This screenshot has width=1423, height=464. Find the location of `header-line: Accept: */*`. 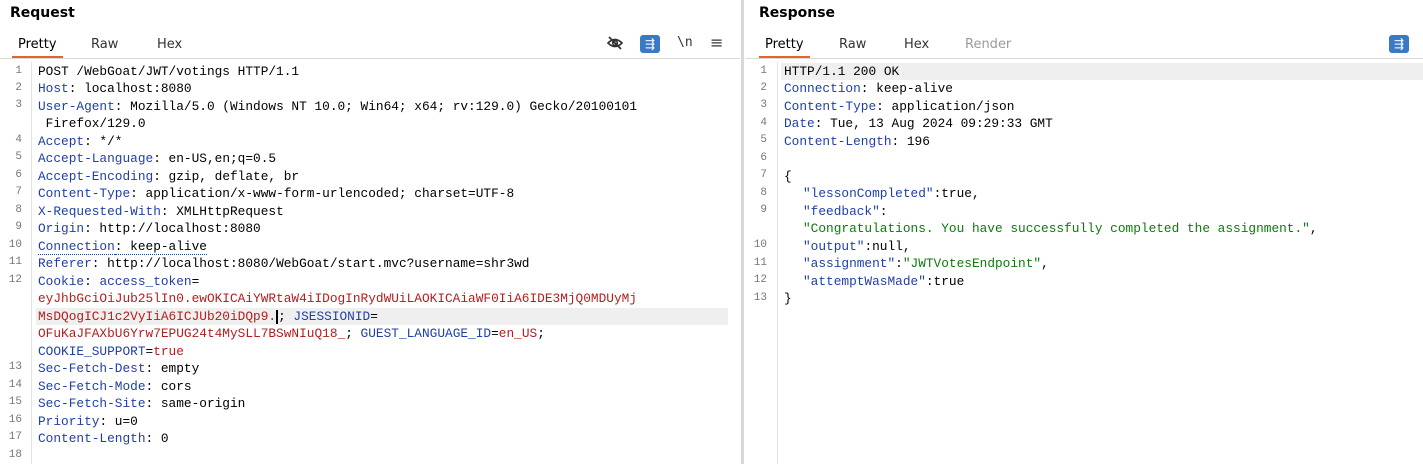

header-line: Accept: */* is located at coordinates (80, 141).